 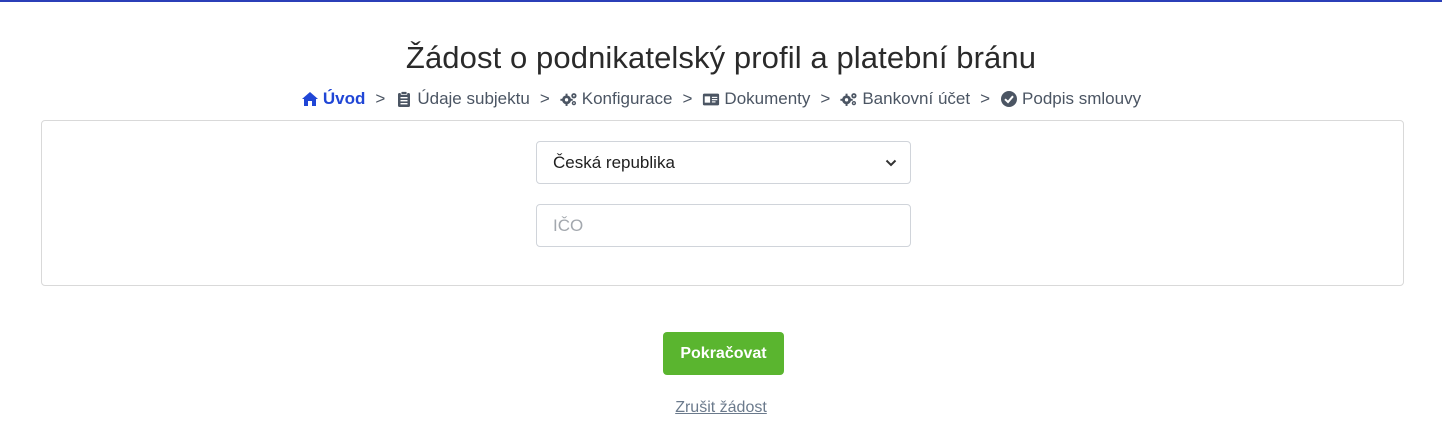 I want to click on step-podpis-smlouvy: Podpis smlouvy, so click(x=1070, y=99).